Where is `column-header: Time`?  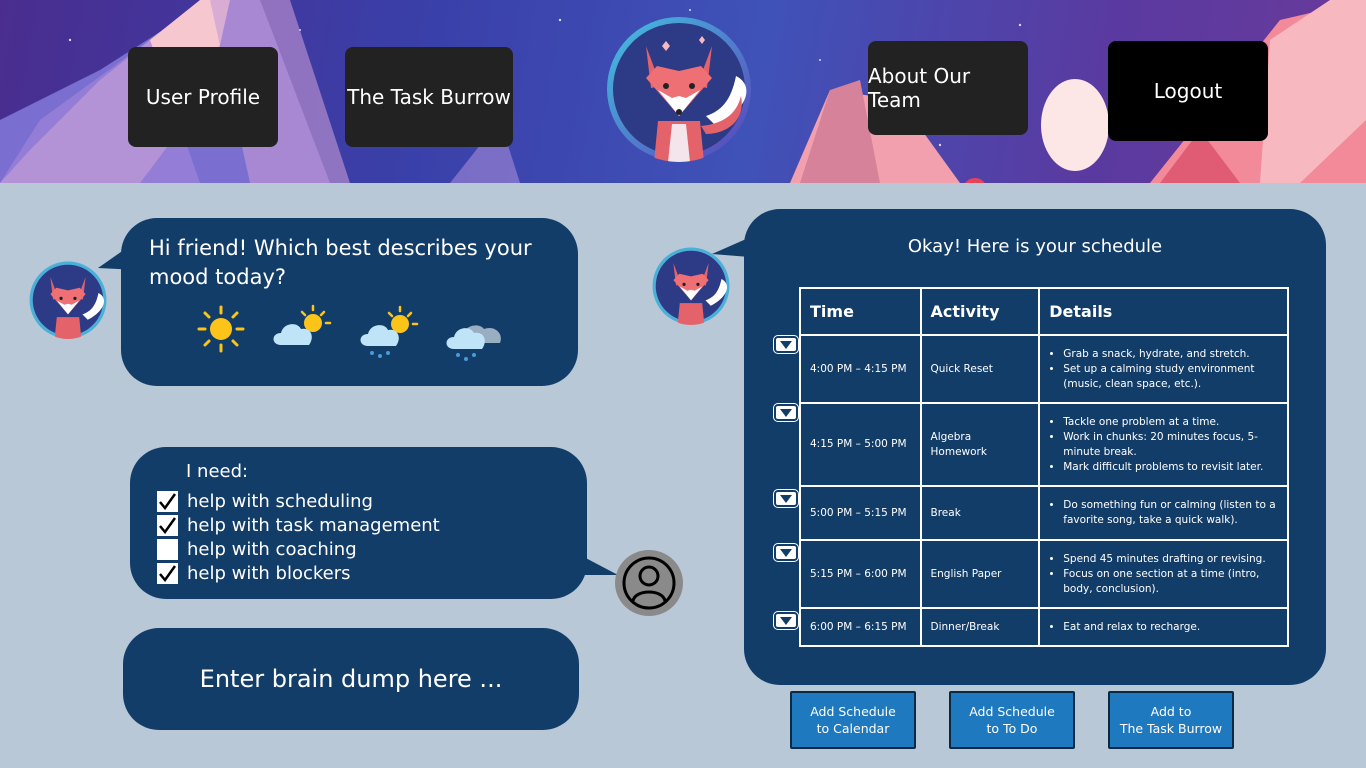
column-header: Time is located at coordinates (860, 311).